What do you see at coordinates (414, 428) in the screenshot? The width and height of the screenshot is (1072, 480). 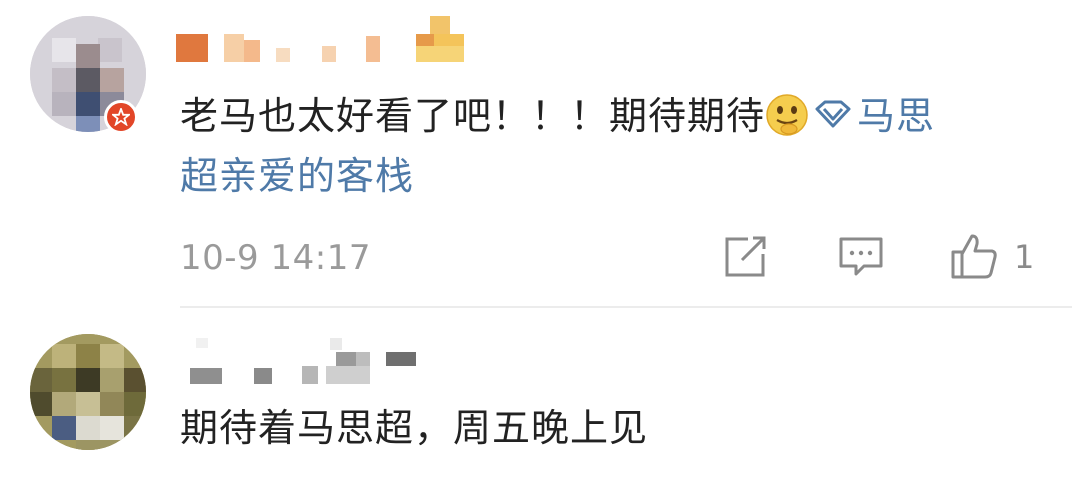 I see `comment-text: 期待着马思超，周五晚上见` at bounding box center [414, 428].